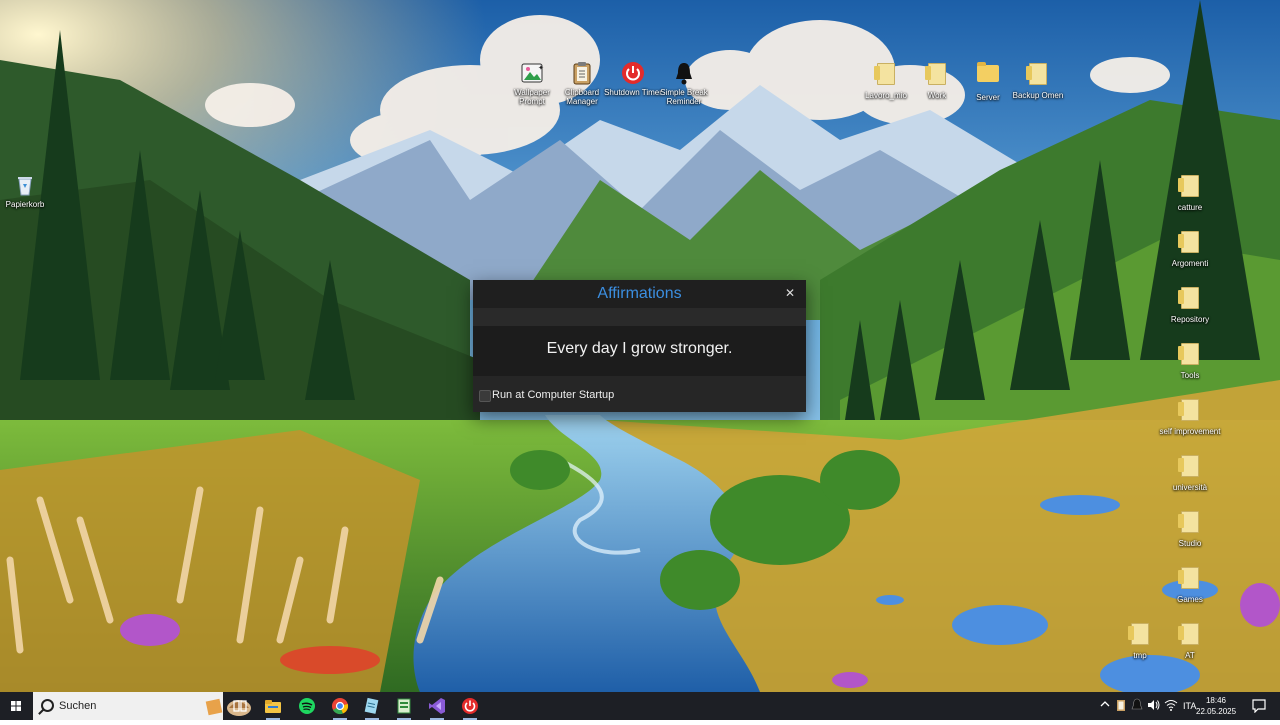 The image size is (1280, 725). I want to click on chevron-up-icon, so click(1105, 704).